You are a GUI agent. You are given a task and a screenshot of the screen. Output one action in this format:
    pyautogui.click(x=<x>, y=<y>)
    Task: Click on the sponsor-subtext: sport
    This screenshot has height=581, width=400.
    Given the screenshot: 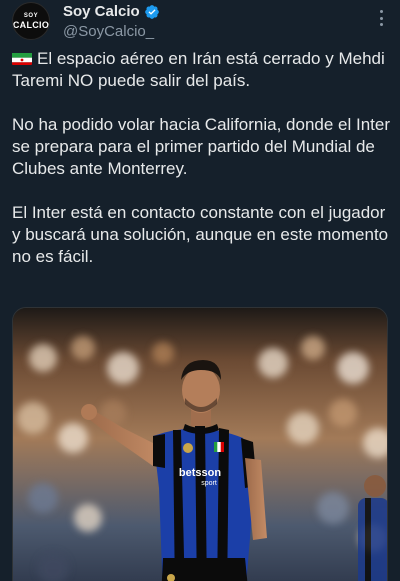 What is the action you would take?
    pyautogui.click(x=209, y=483)
    